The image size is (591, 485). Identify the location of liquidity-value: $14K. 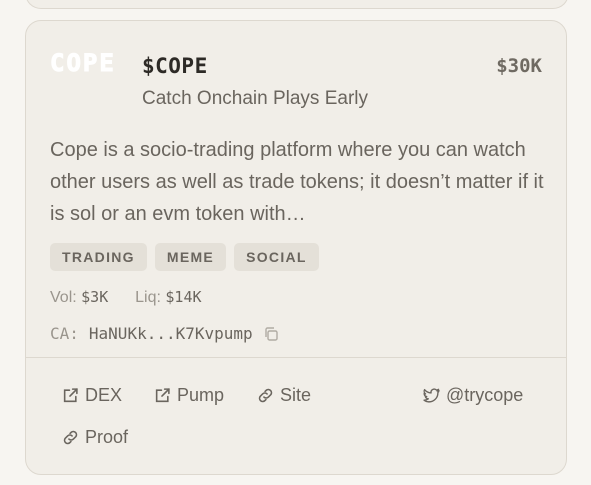
(183, 297).